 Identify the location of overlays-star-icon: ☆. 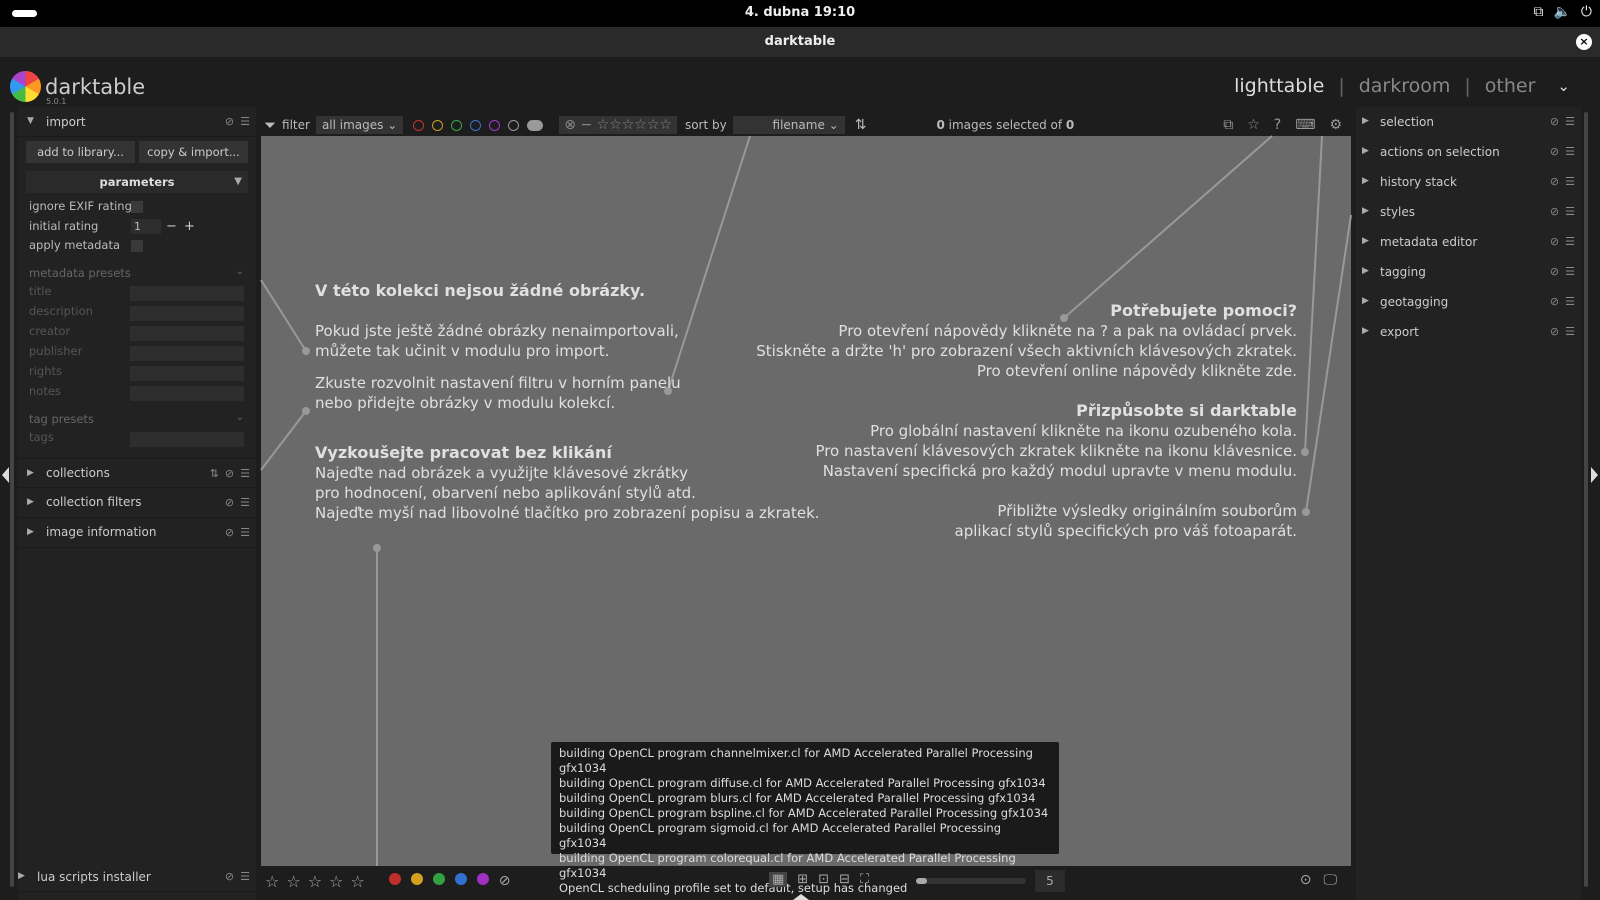
(1253, 125).